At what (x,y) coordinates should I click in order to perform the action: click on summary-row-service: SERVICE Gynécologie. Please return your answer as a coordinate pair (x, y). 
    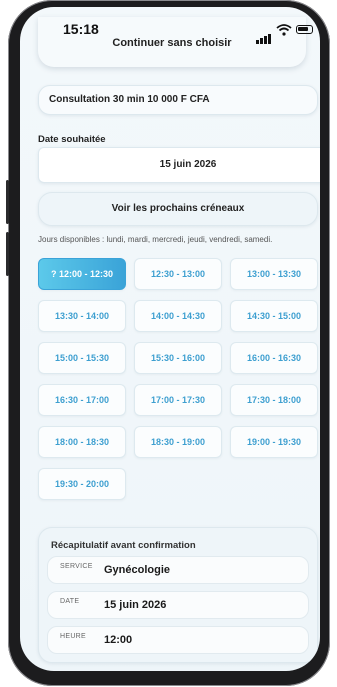
    Looking at the image, I should click on (178, 570).